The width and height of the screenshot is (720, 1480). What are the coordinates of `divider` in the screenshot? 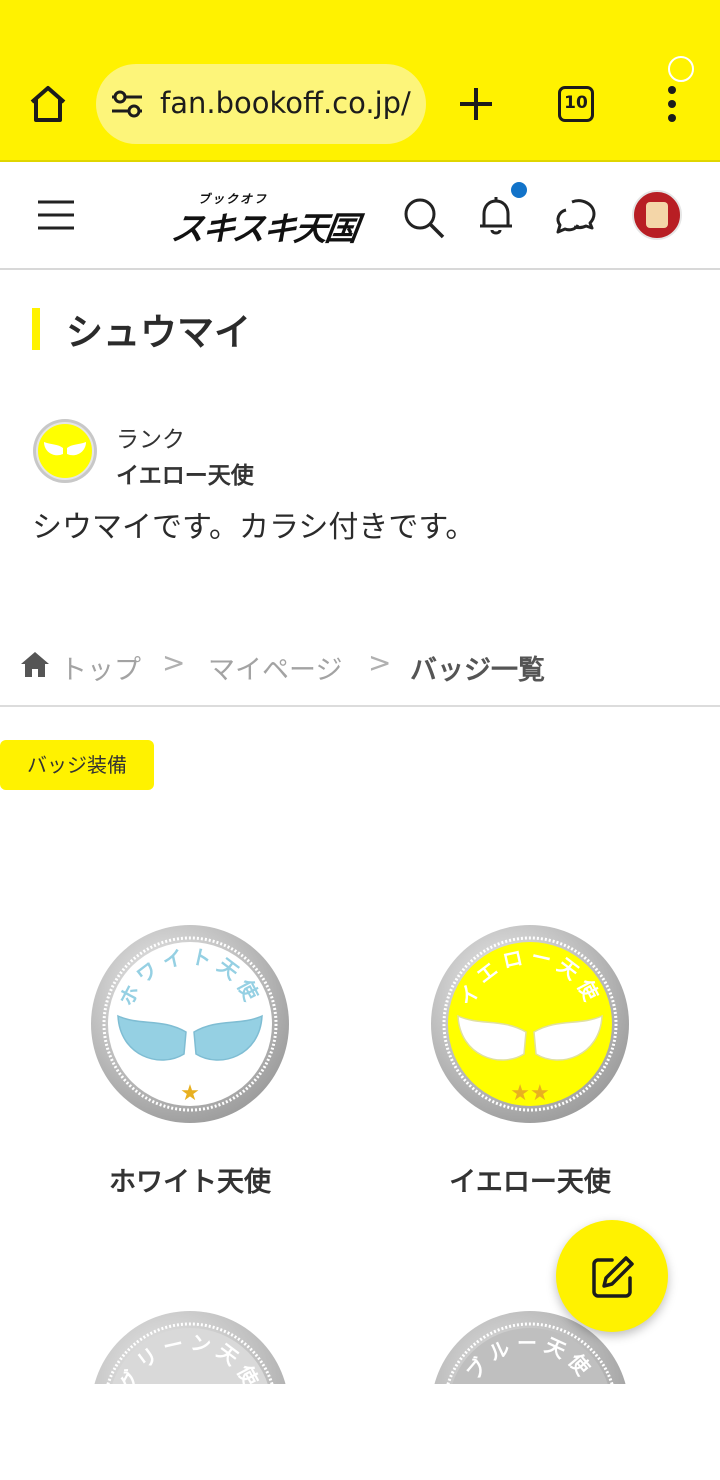 It's located at (360, 706).